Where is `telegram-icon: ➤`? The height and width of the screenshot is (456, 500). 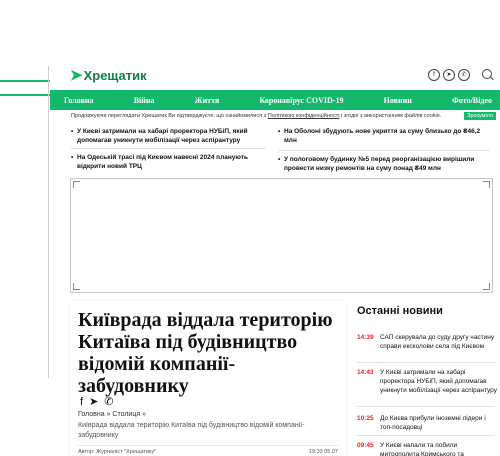
telegram-icon: ➤ is located at coordinates (449, 75).